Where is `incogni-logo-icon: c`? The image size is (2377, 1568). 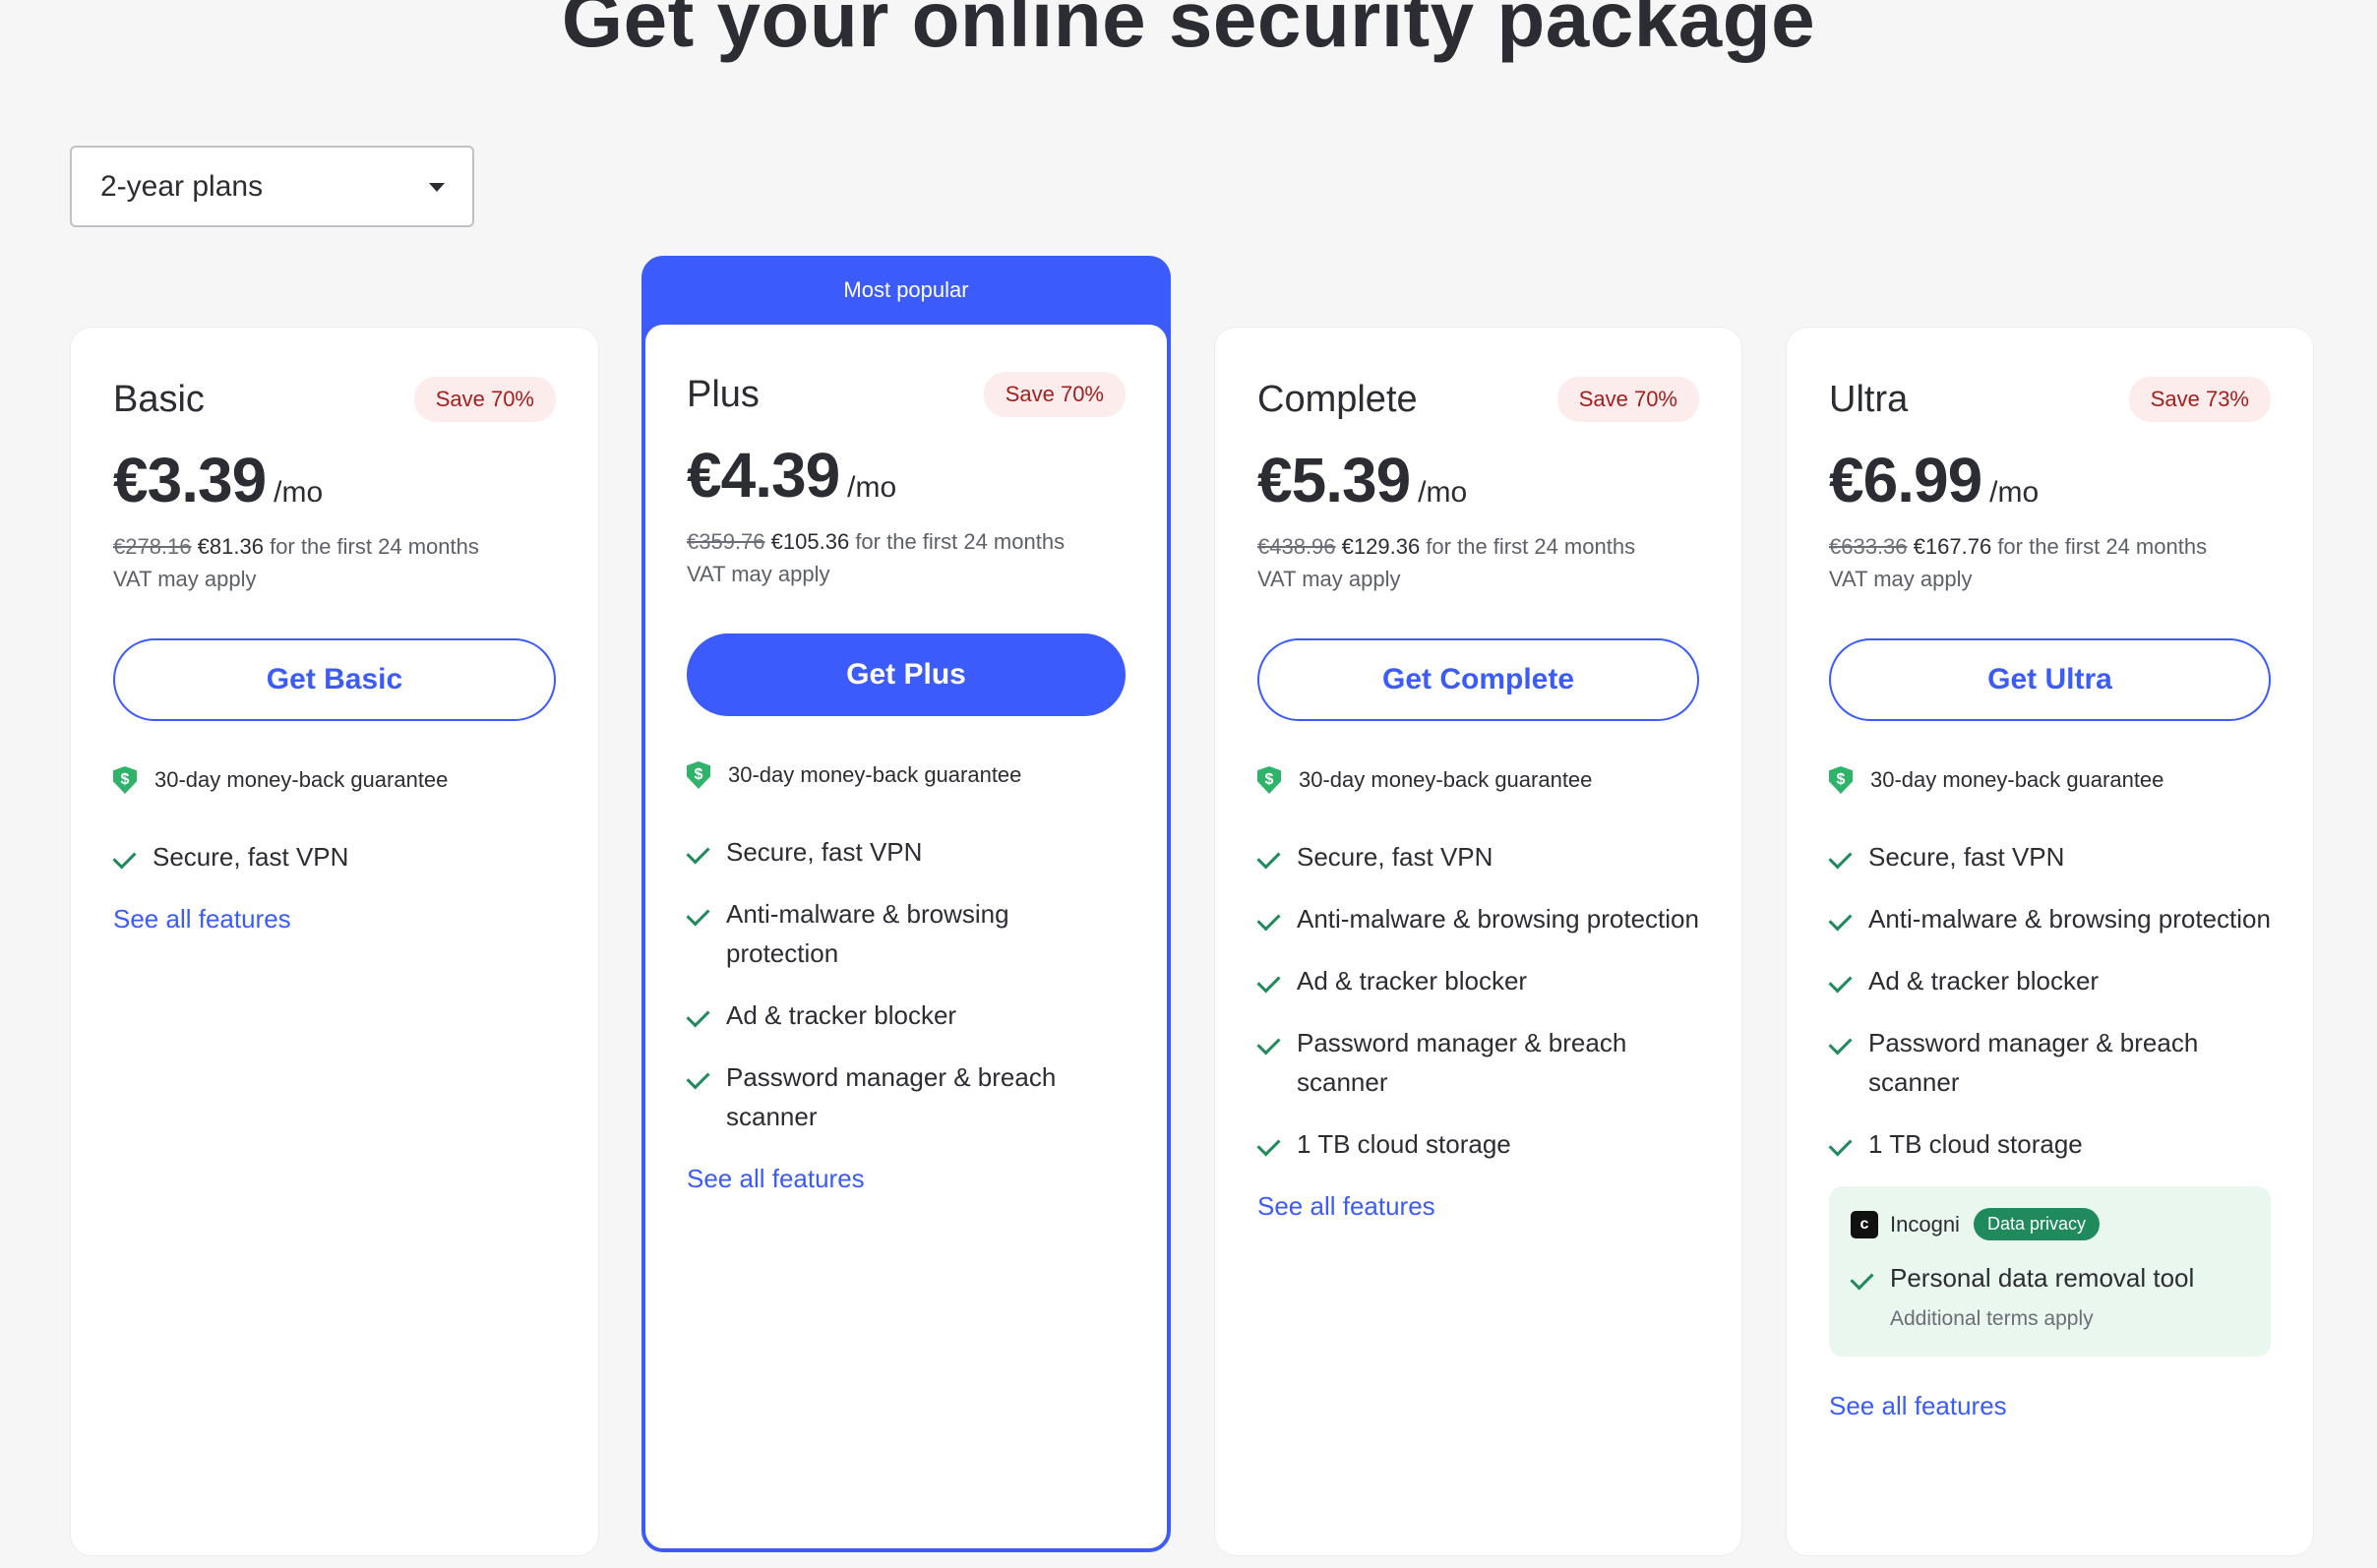 incogni-logo-icon: c is located at coordinates (1864, 1224).